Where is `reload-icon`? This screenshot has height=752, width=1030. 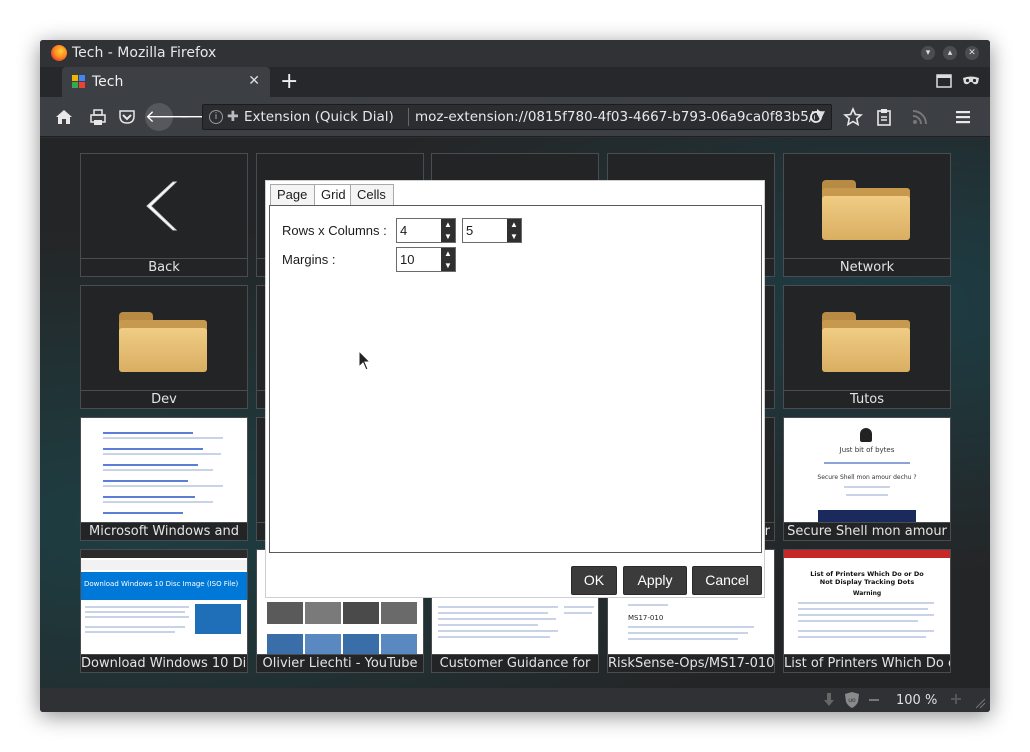
reload-icon is located at coordinates (816, 117).